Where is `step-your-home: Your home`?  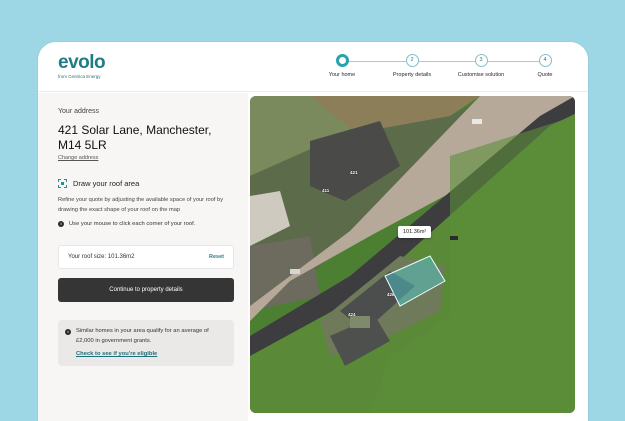
step-your-home: Your home is located at coordinates (342, 66).